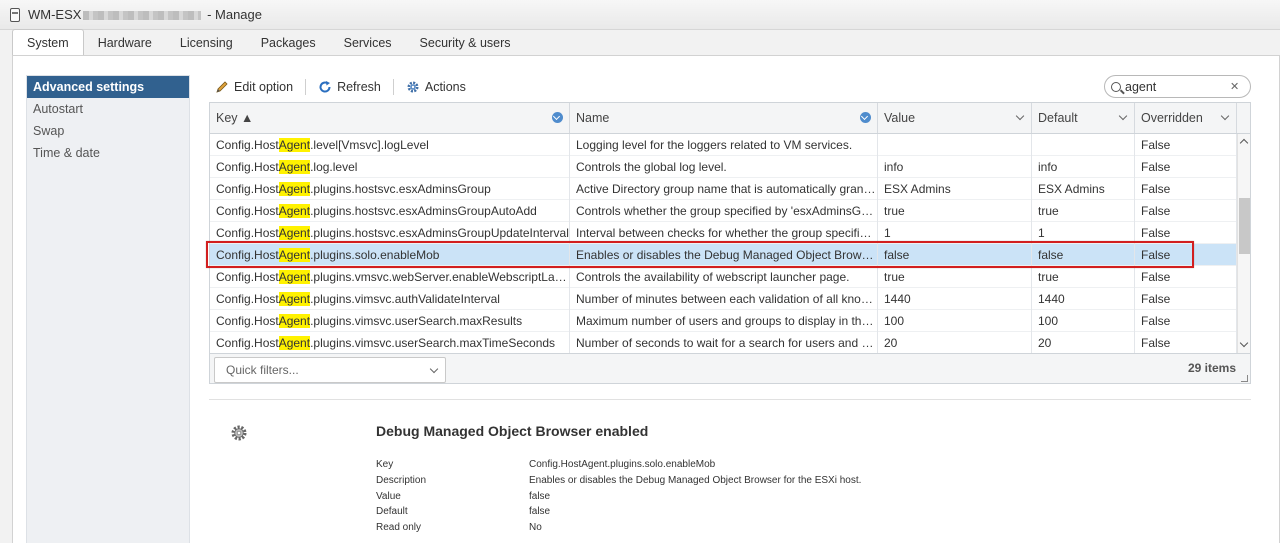 Image resolution: width=1280 pixels, height=543 pixels. Describe the element at coordinates (349, 87) in the screenshot. I see `refresh-button: Refresh` at that location.